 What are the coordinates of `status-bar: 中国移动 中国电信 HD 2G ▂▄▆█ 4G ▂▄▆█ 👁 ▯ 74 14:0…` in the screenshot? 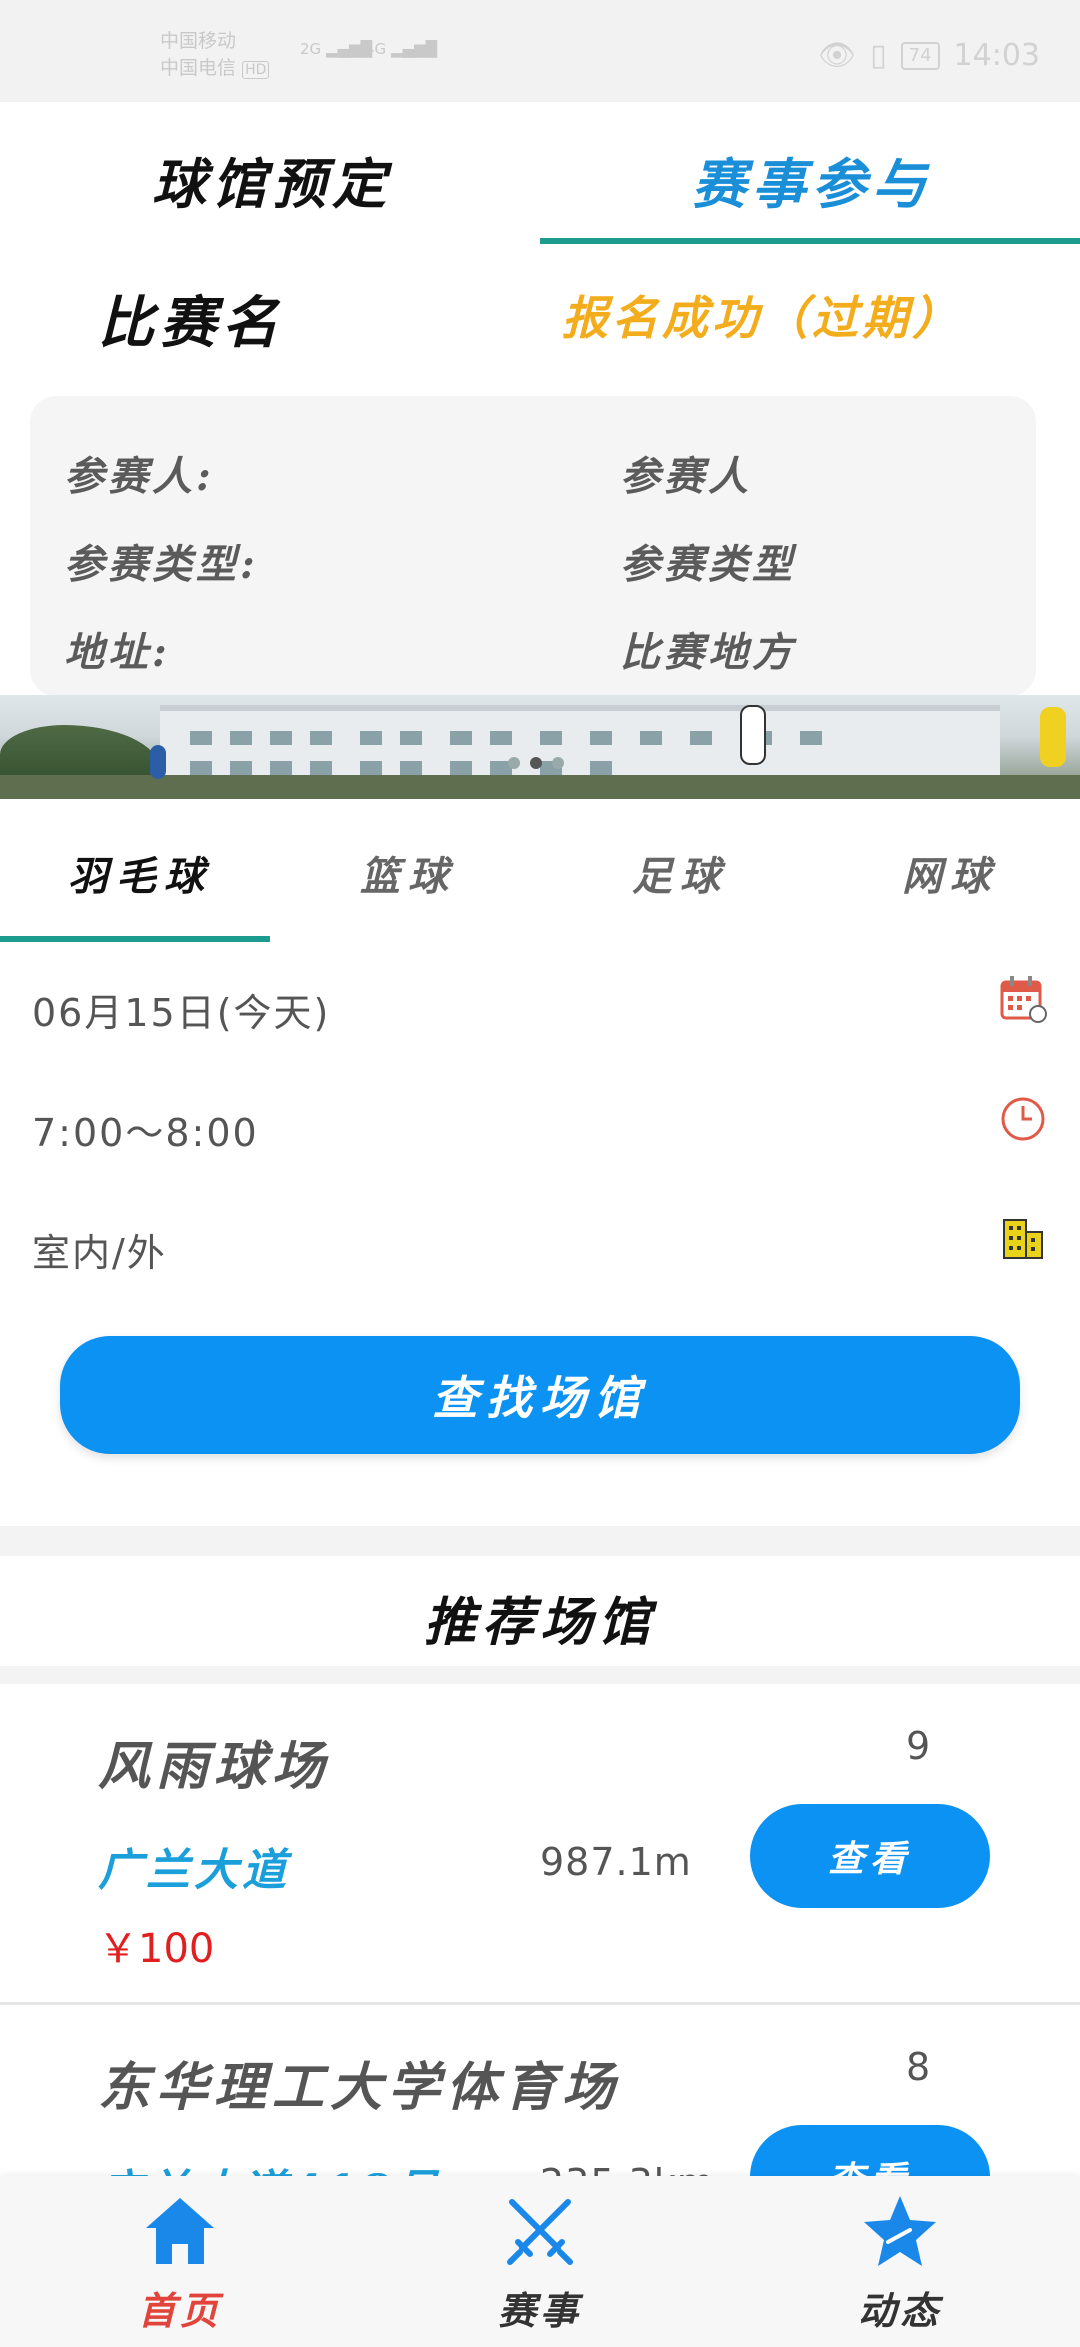 It's located at (540, 51).